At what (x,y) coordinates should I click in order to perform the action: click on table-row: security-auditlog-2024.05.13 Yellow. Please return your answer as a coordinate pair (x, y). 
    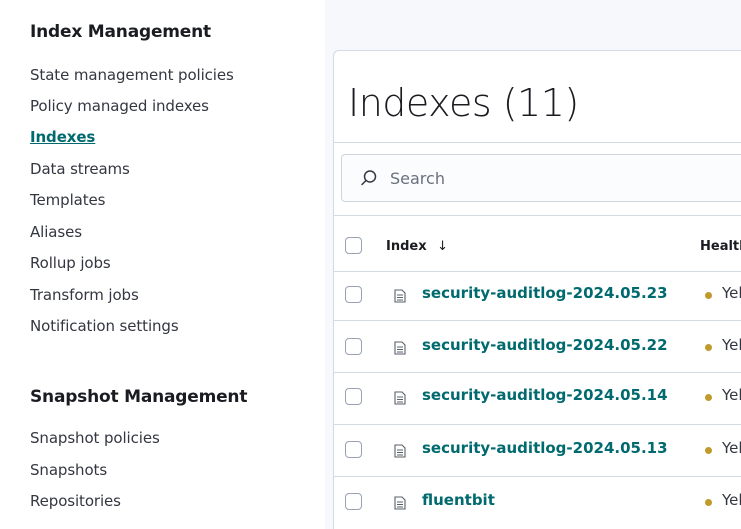
    Looking at the image, I should click on (537, 449).